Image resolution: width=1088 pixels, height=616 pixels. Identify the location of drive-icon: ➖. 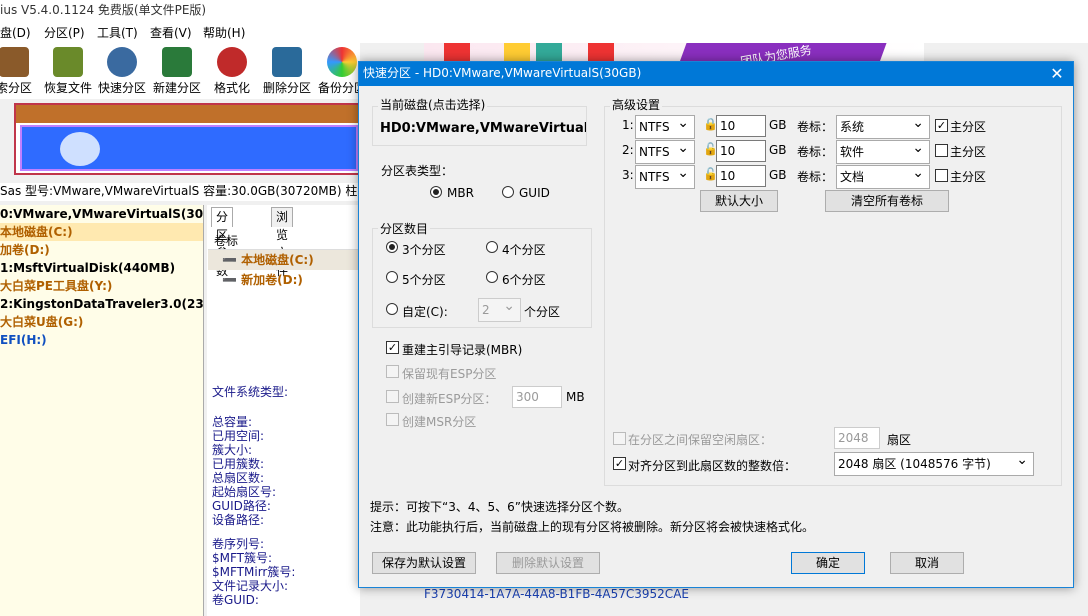
(232, 280).